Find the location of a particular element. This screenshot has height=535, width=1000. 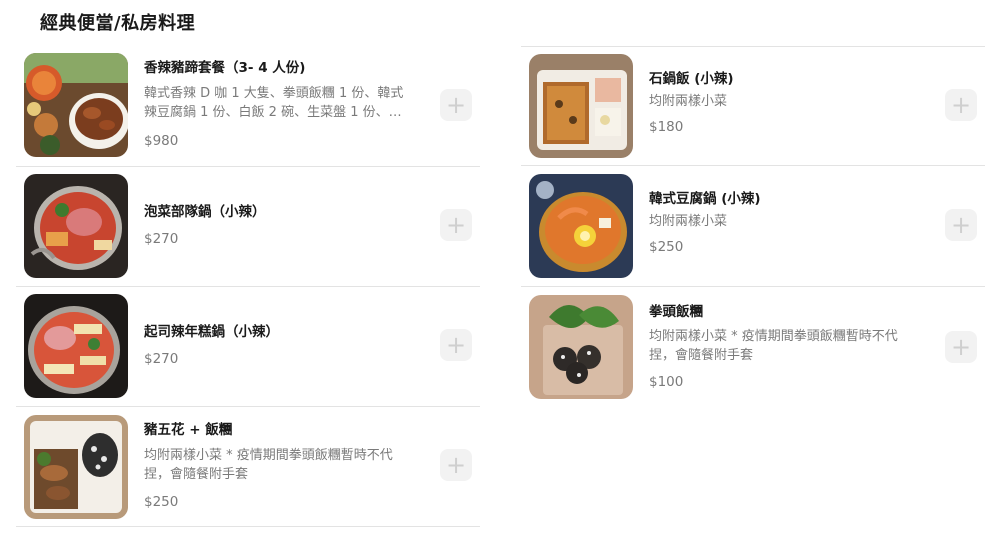

item-info: 石鍋飯 (小辣) 均附兩樣小菜 $180 is located at coordinates (782, 103).